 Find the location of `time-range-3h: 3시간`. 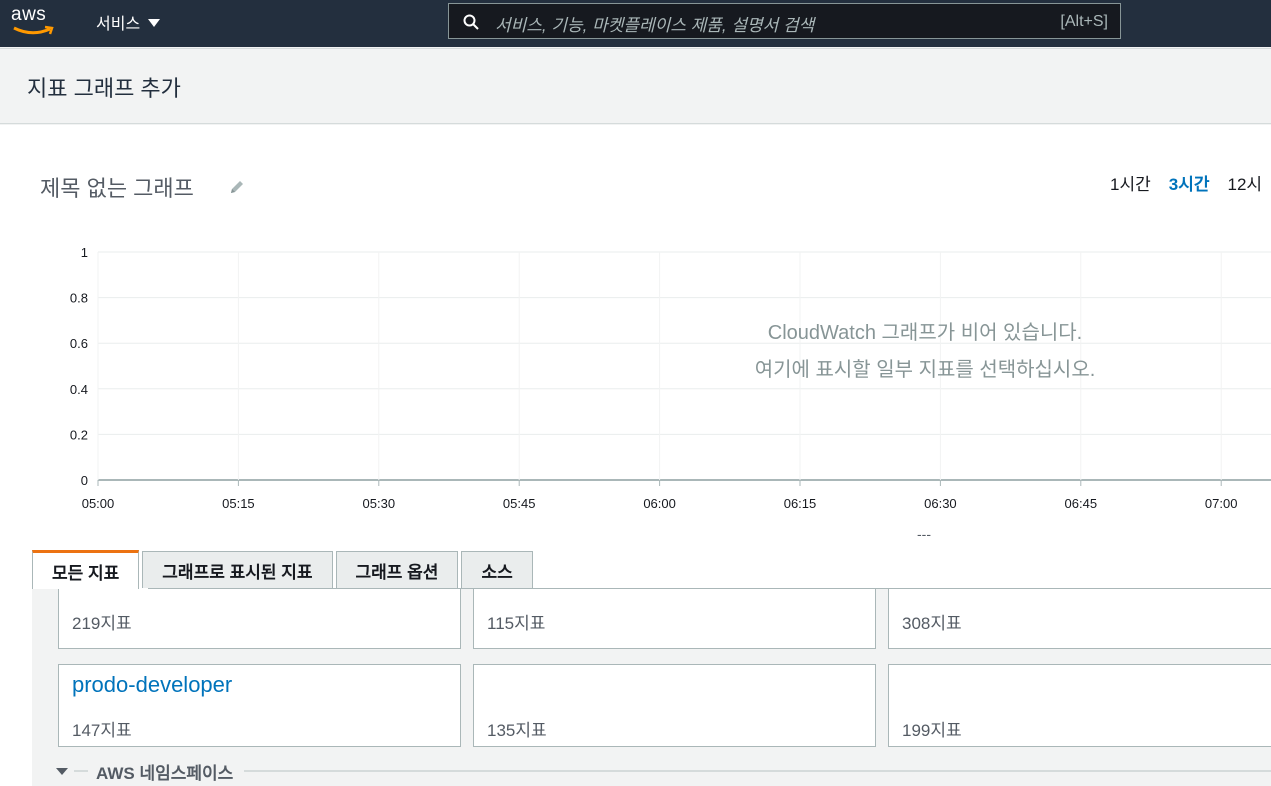

time-range-3h: 3시간 is located at coordinates (1189, 182).